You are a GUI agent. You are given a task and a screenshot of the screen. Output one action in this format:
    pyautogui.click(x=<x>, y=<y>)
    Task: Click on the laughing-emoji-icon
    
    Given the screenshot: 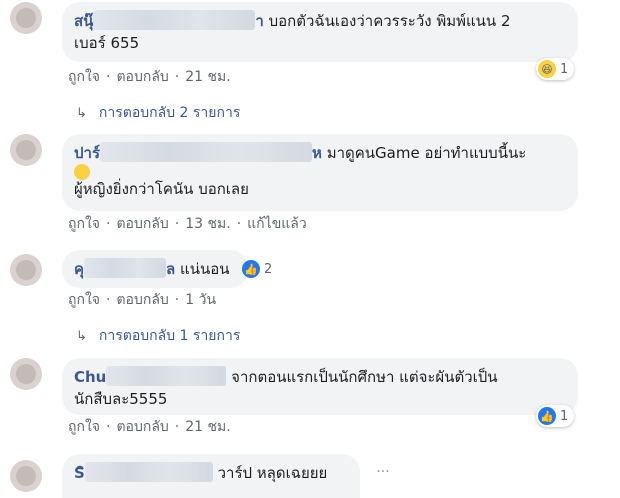 What is the action you would take?
    pyautogui.click(x=82, y=172)
    